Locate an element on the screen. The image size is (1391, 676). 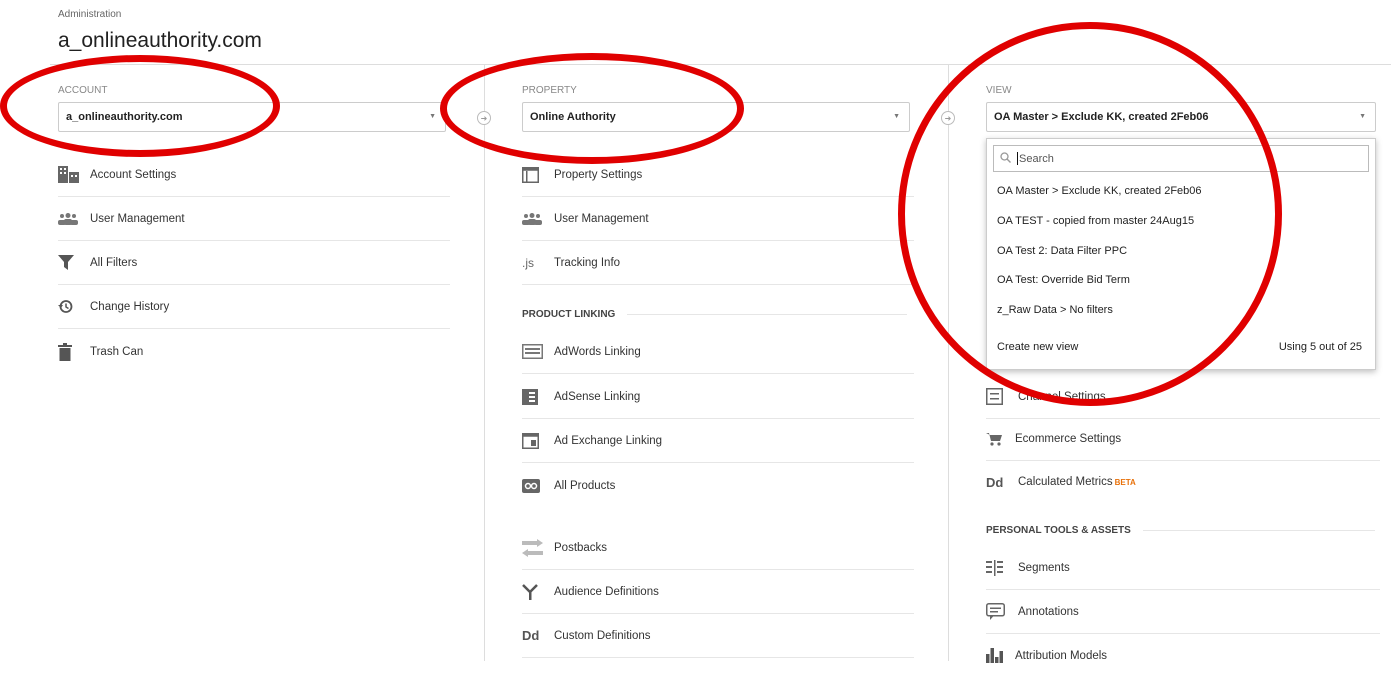
all-products-label: All Products is located at coordinates (585, 486).